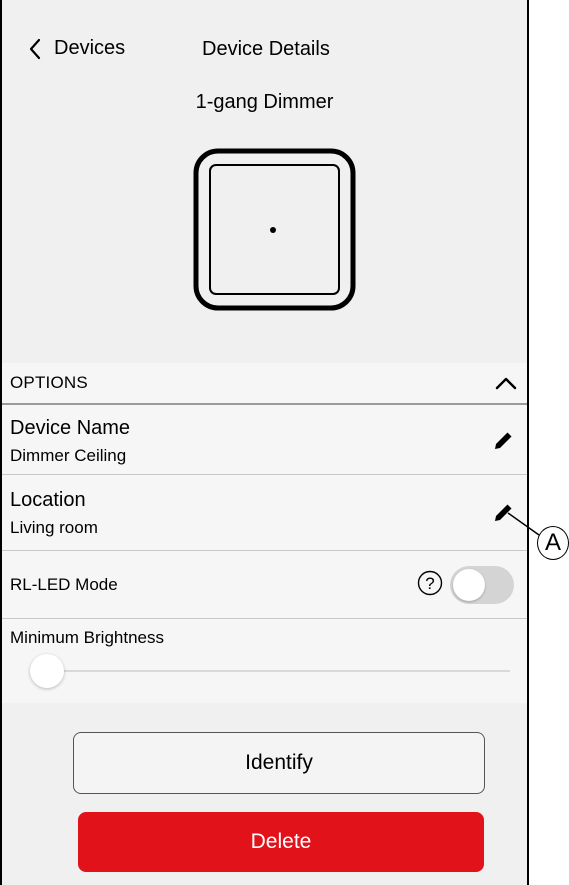 Image resolution: width=569 pixels, height=885 pixels. I want to click on device-name-value: Dimmer Ceiling, so click(68, 455).